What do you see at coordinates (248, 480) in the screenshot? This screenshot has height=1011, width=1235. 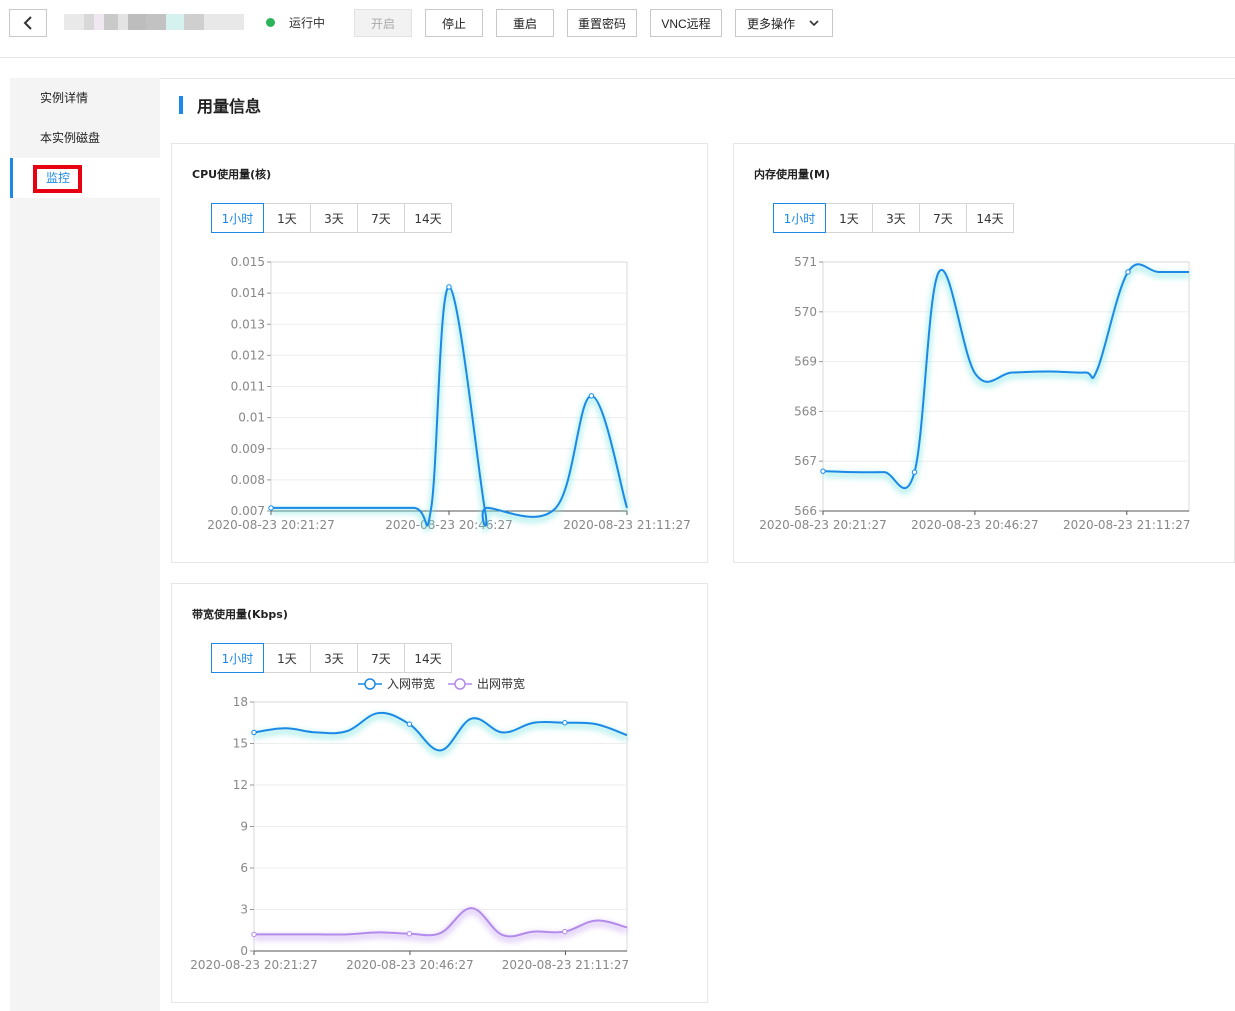 I see `y-tick-label: 0.008` at bounding box center [248, 480].